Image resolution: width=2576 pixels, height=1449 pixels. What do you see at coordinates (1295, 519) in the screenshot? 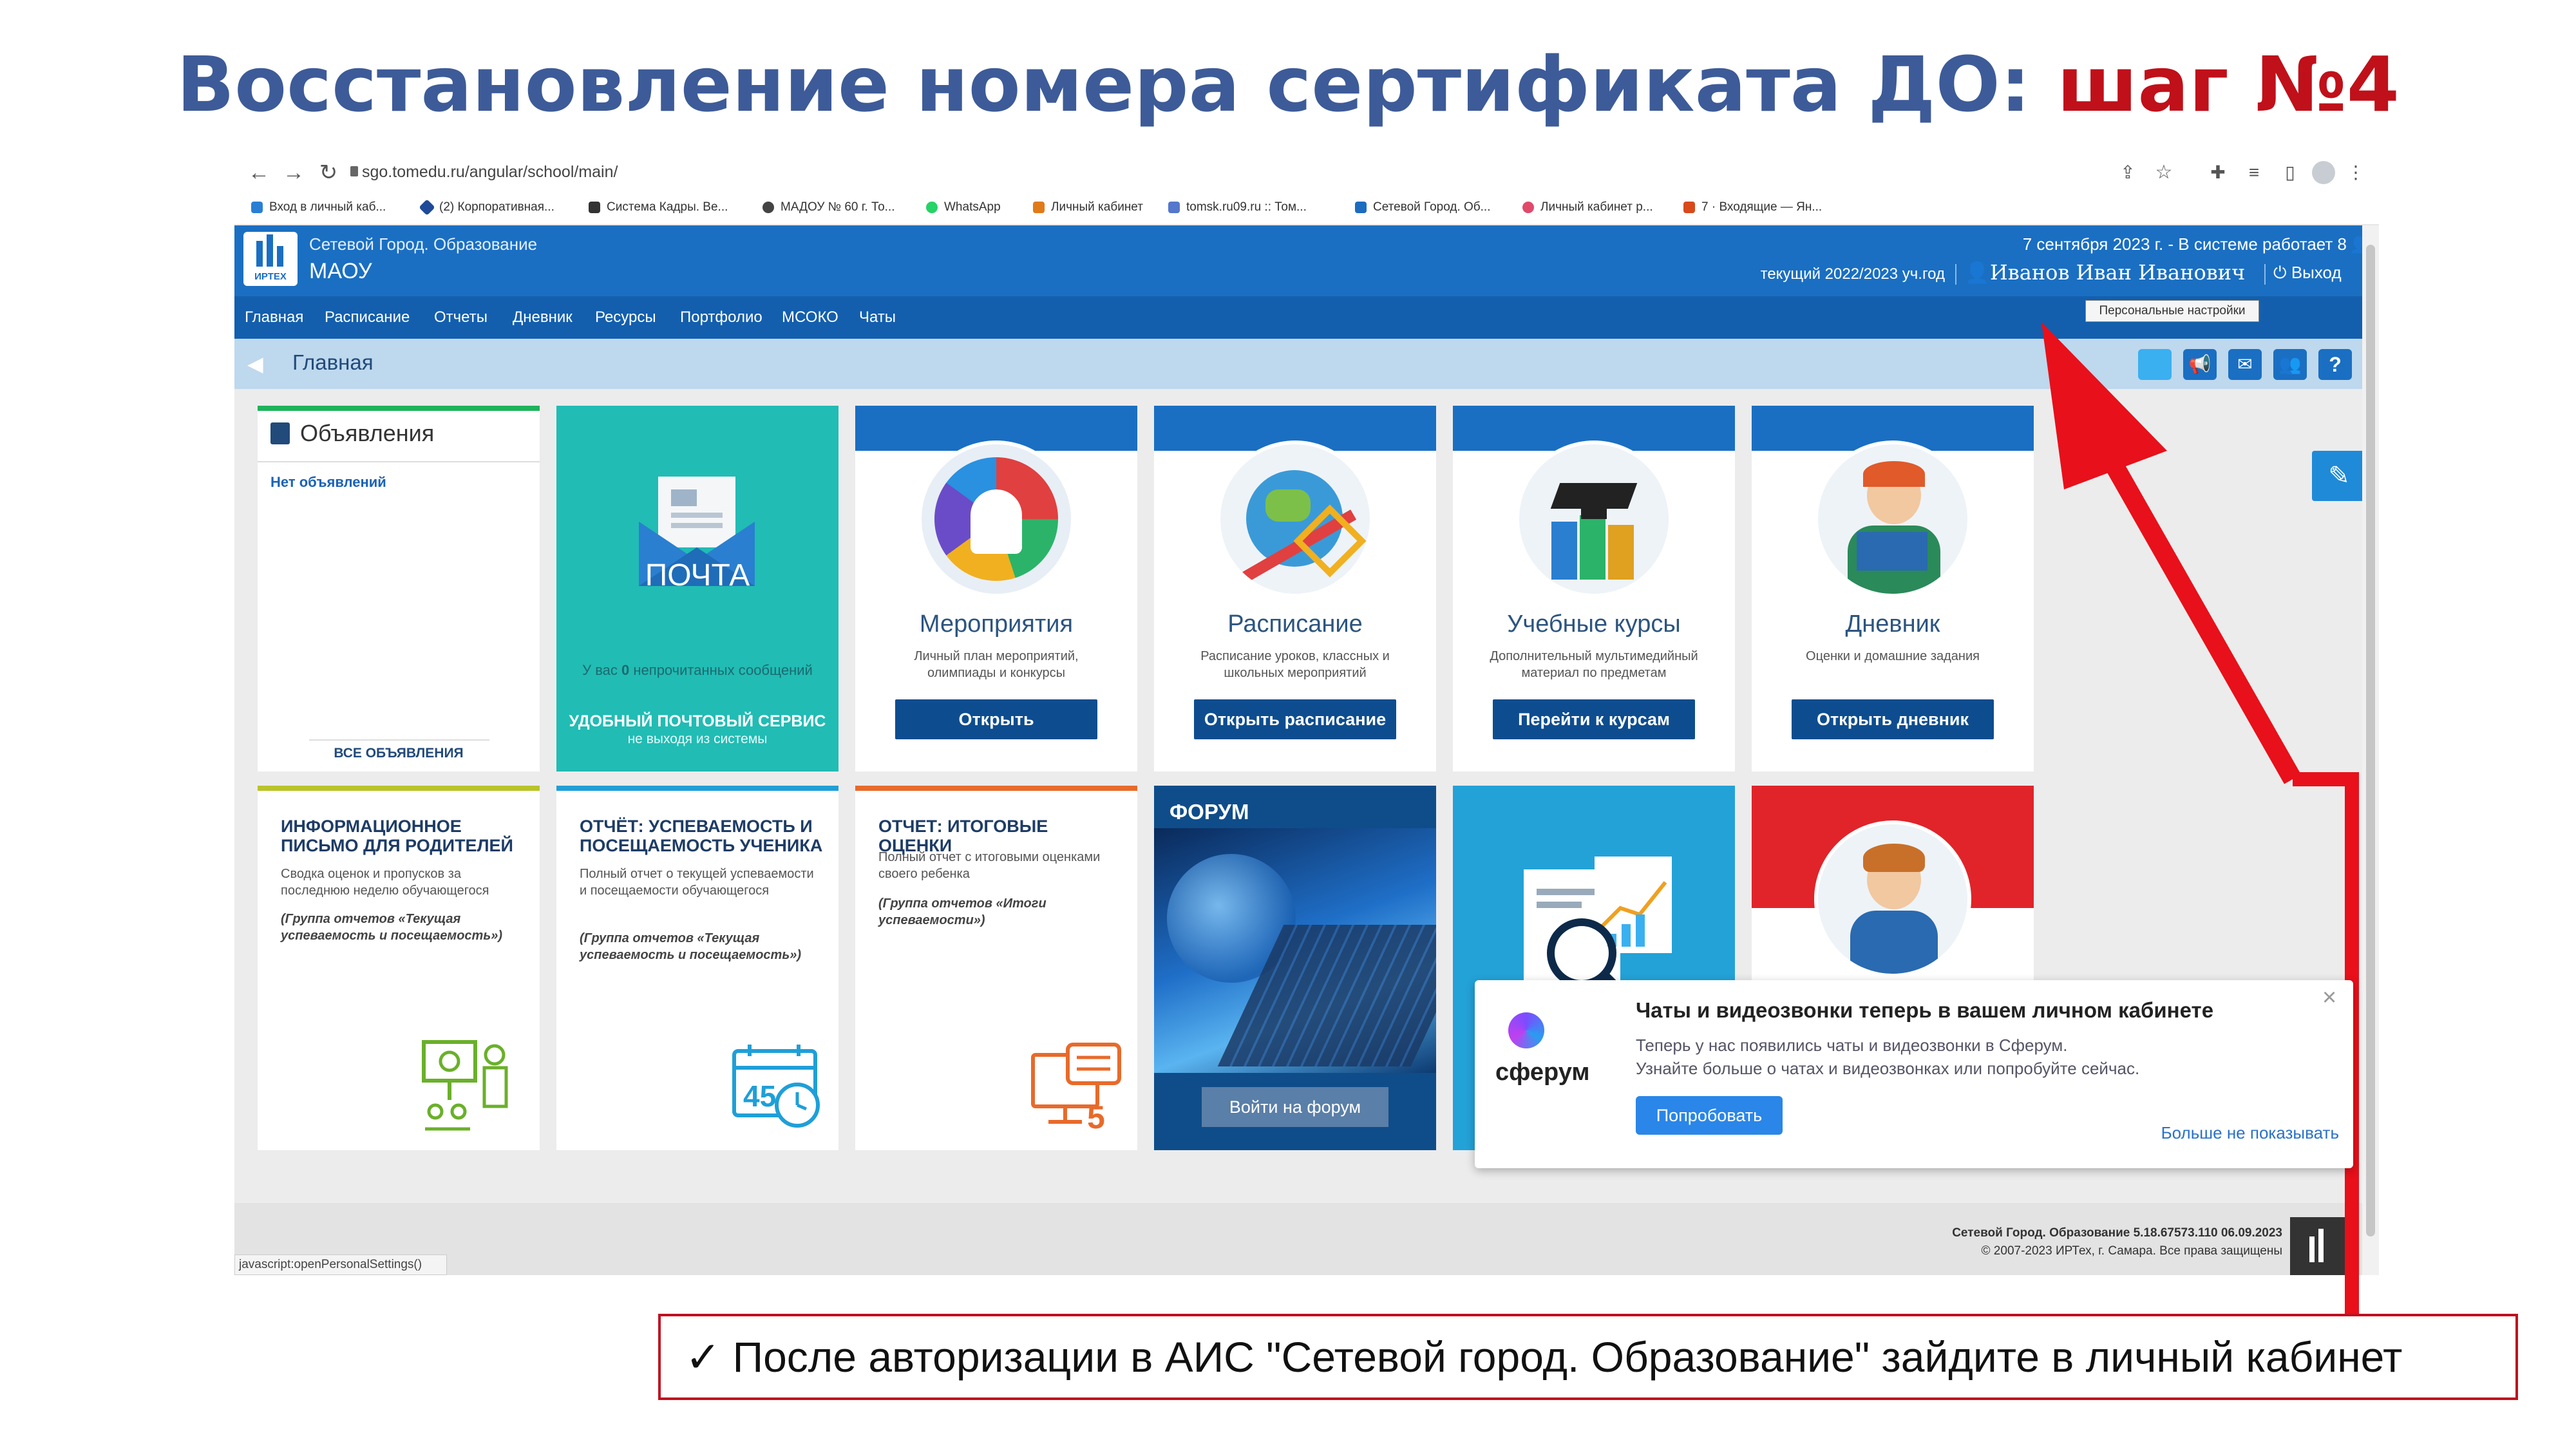
I see `schedule-image` at bounding box center [1295, 519].